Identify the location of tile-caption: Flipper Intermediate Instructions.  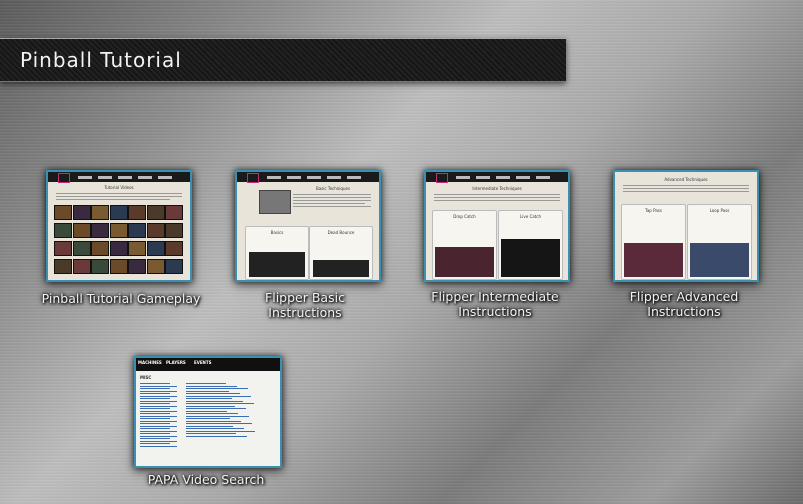
(495, 304).